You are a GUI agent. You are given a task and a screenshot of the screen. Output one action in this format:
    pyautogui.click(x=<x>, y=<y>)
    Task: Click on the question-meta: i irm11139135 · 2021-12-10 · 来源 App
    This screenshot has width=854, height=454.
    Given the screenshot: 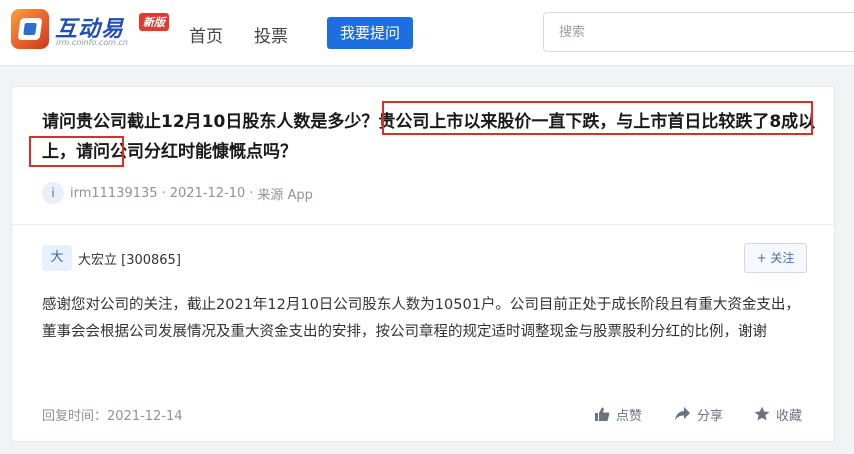 What is the action you would take?
    pyautogui.click(x=177, y=193)
    